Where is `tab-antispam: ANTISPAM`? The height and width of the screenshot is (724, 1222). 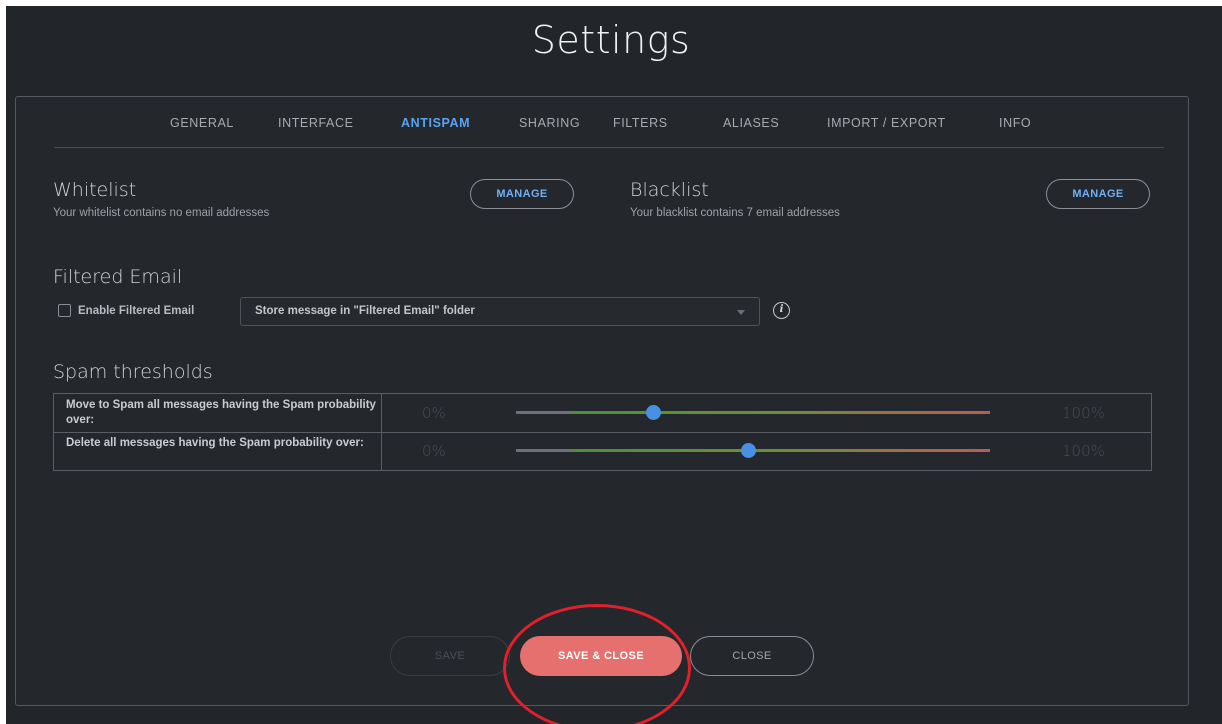
tab-antispam: ANTISPAM is located at coordinates (435, 123).